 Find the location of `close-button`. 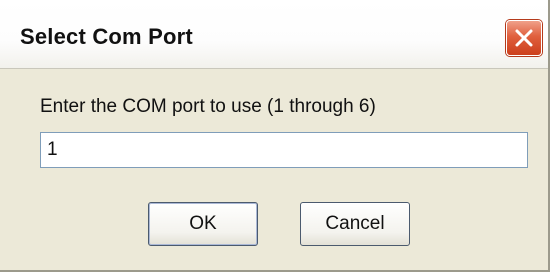

close-button is located at coordinates (524, 38).